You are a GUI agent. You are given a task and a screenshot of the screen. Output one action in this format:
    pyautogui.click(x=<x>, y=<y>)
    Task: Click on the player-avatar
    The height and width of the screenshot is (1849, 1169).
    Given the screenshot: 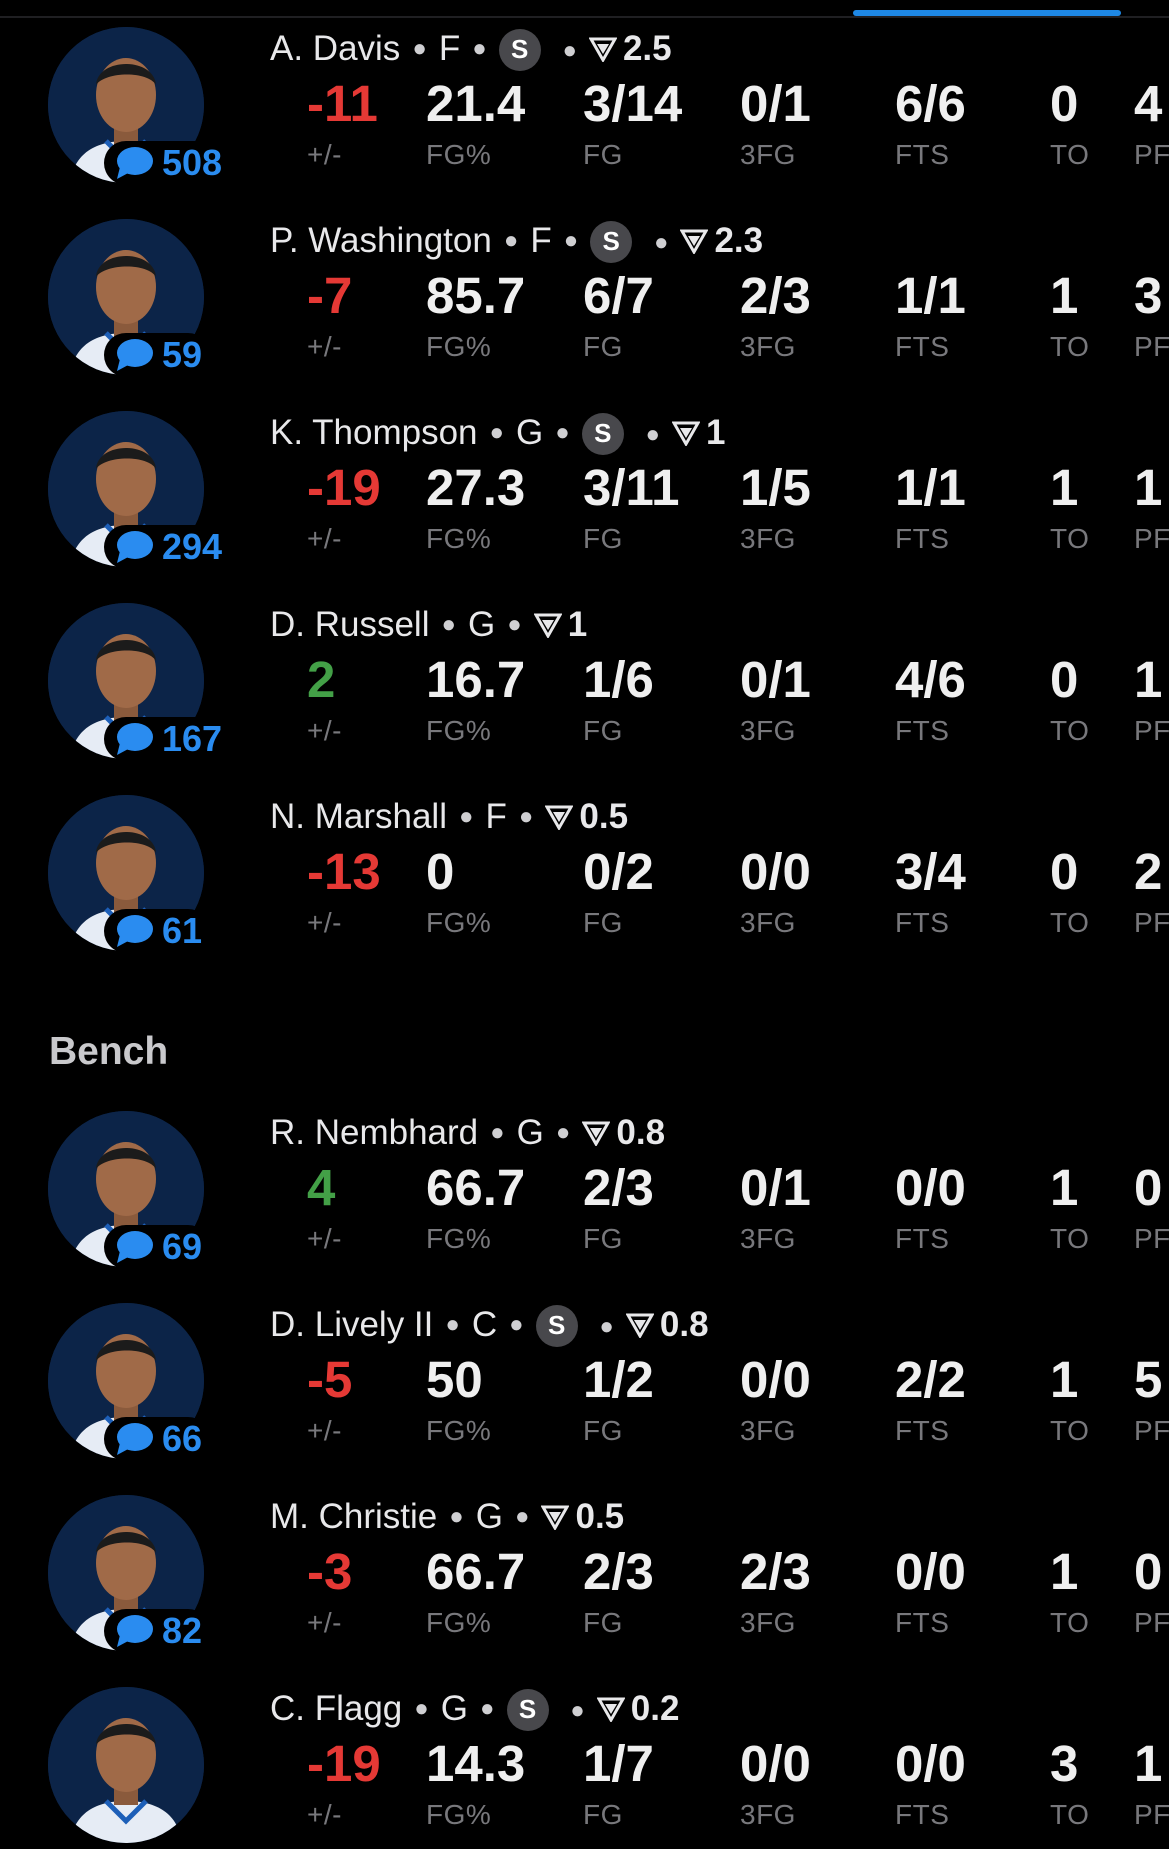 What is the action you would take?
    pyautogui.click(x=126, y=1765)
    